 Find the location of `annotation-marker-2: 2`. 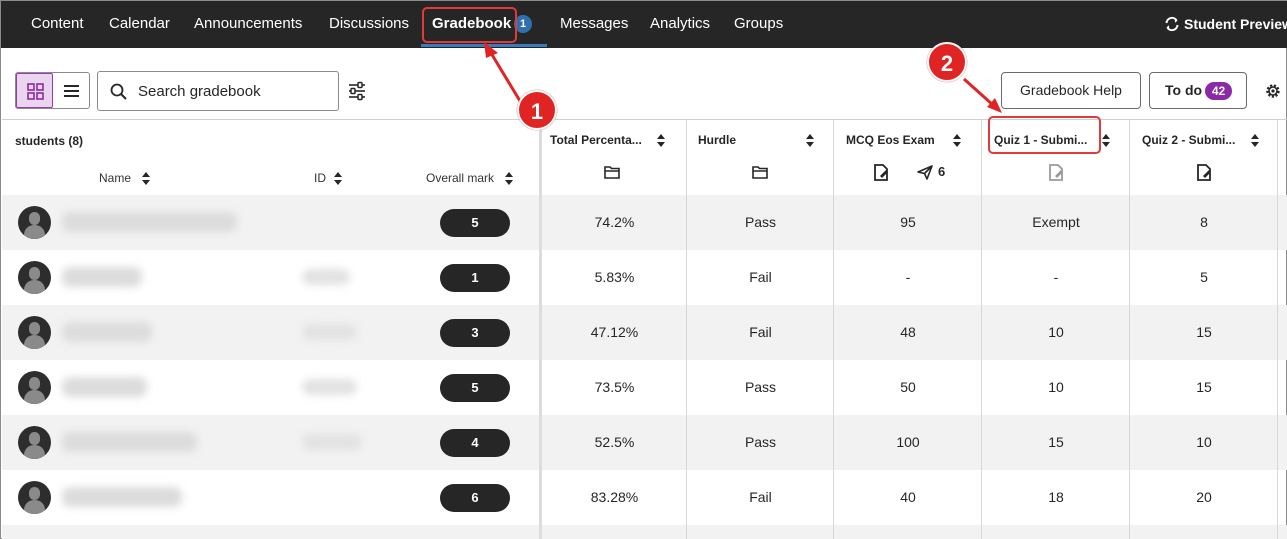

annotation-marker-2: 2 is located at coordinates (947, 62).